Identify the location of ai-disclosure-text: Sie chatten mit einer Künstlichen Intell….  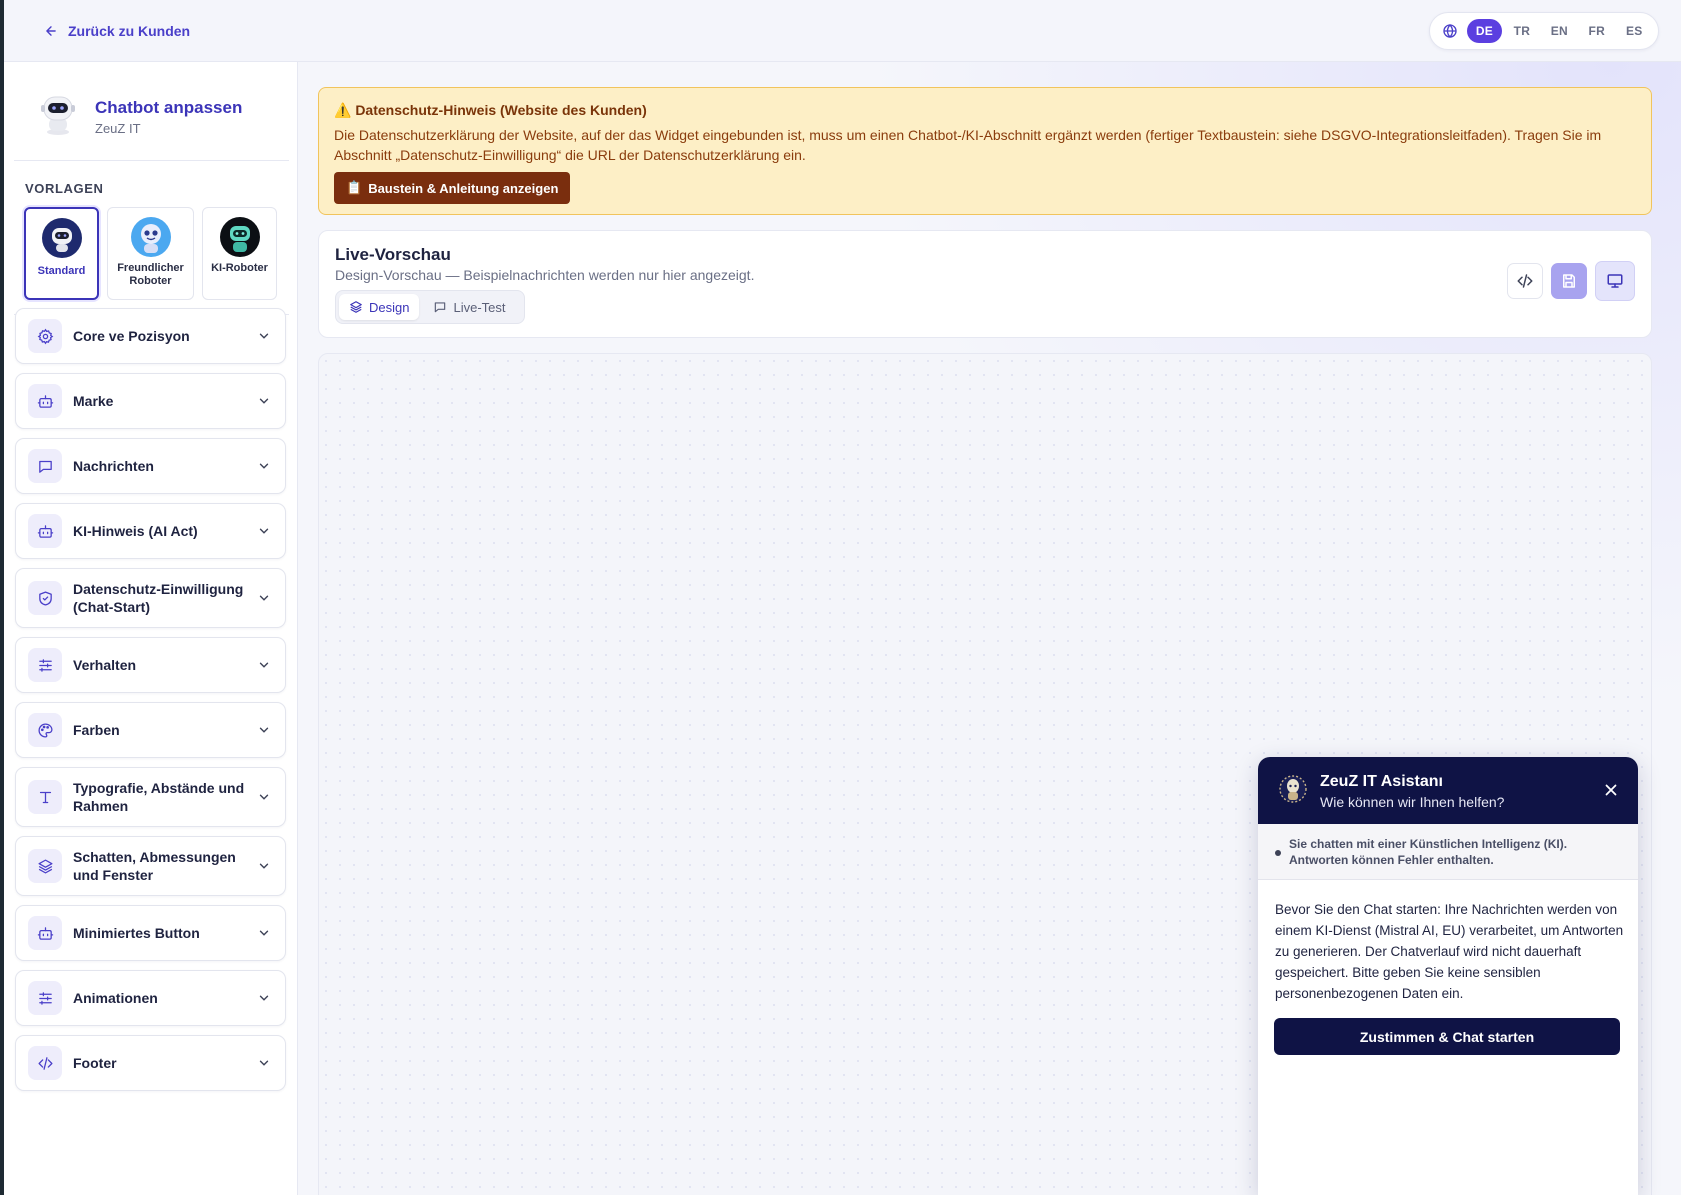
(1428, 852).